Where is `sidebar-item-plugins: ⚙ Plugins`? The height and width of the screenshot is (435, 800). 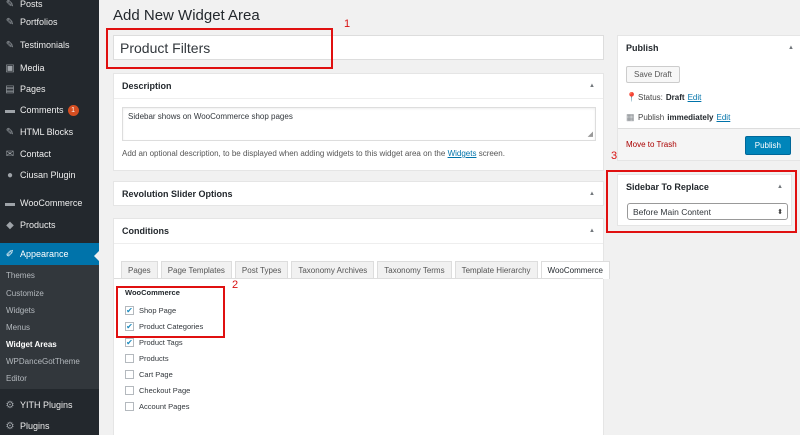 sidebar-item-plugins: ⚙ Plugins is located at coordinates (49, 425).